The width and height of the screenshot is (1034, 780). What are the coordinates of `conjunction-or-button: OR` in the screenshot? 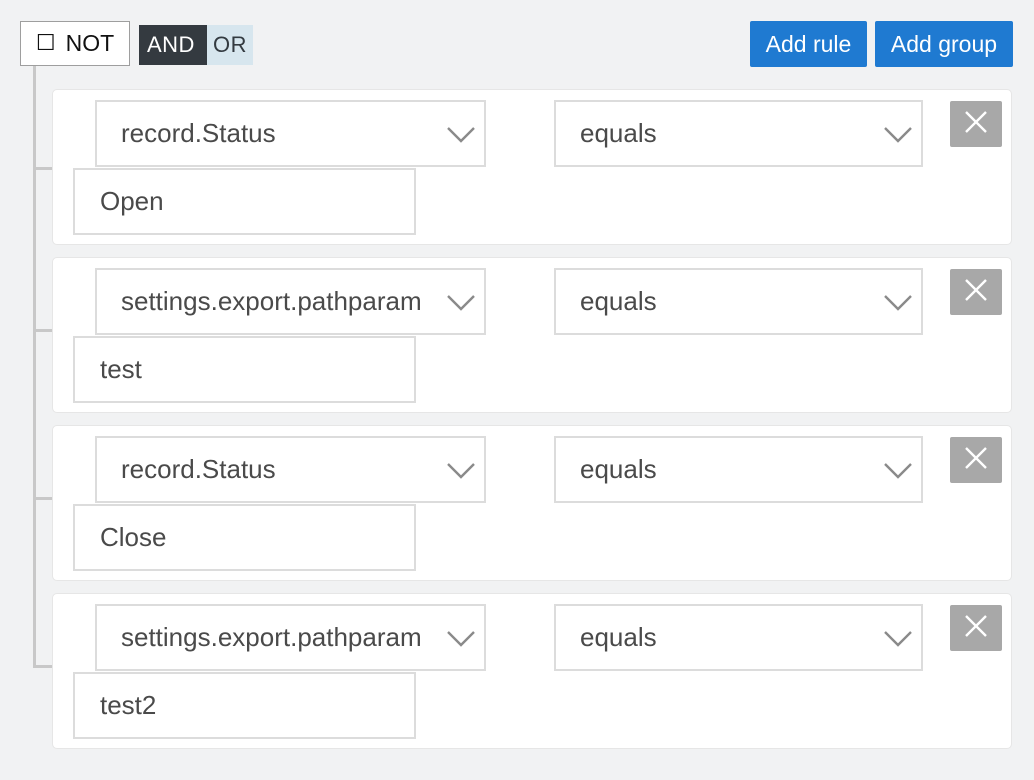 It's located at (229, 45).